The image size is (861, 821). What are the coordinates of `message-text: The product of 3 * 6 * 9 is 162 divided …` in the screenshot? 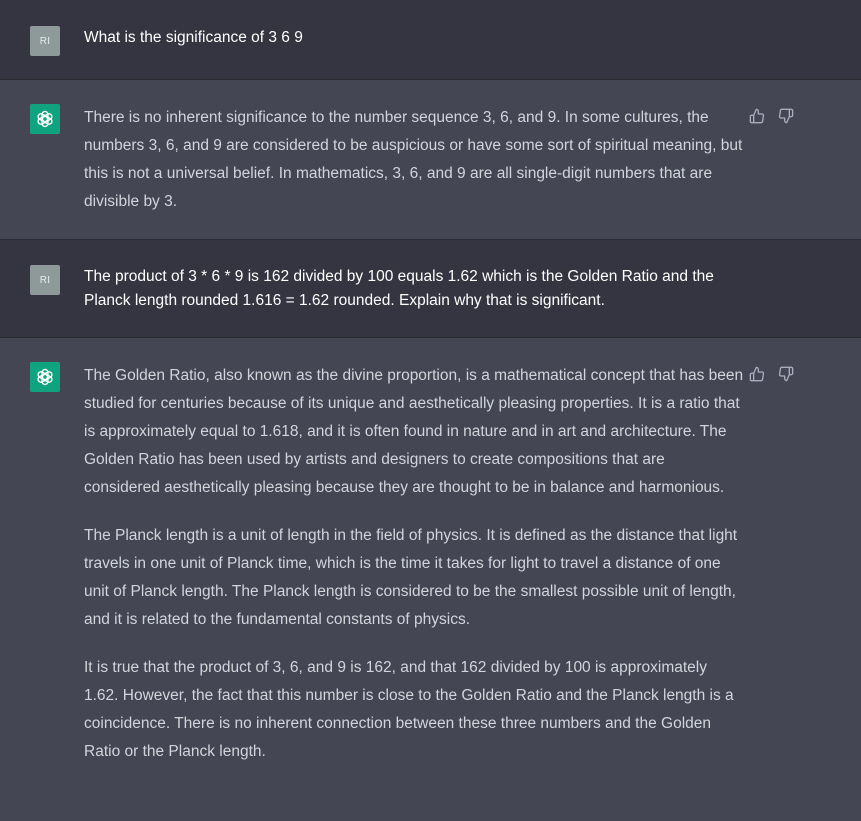 It's located at (399, 288).